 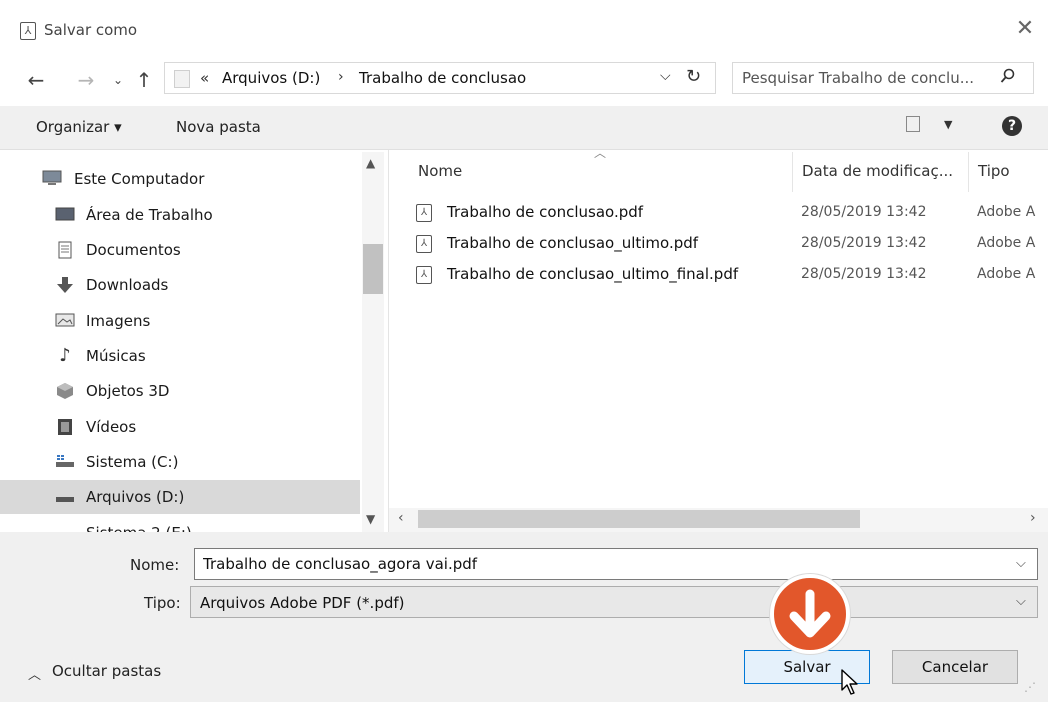 I want to click on drive-e-icon, so click(x=65, y=528).